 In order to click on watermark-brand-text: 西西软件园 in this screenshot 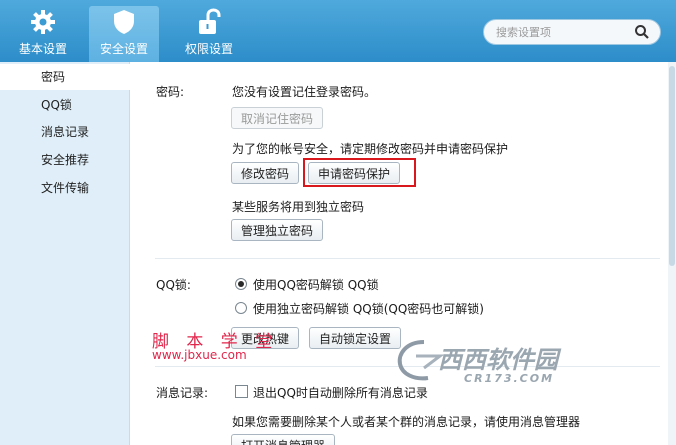, I will do `click(498, 360)`.